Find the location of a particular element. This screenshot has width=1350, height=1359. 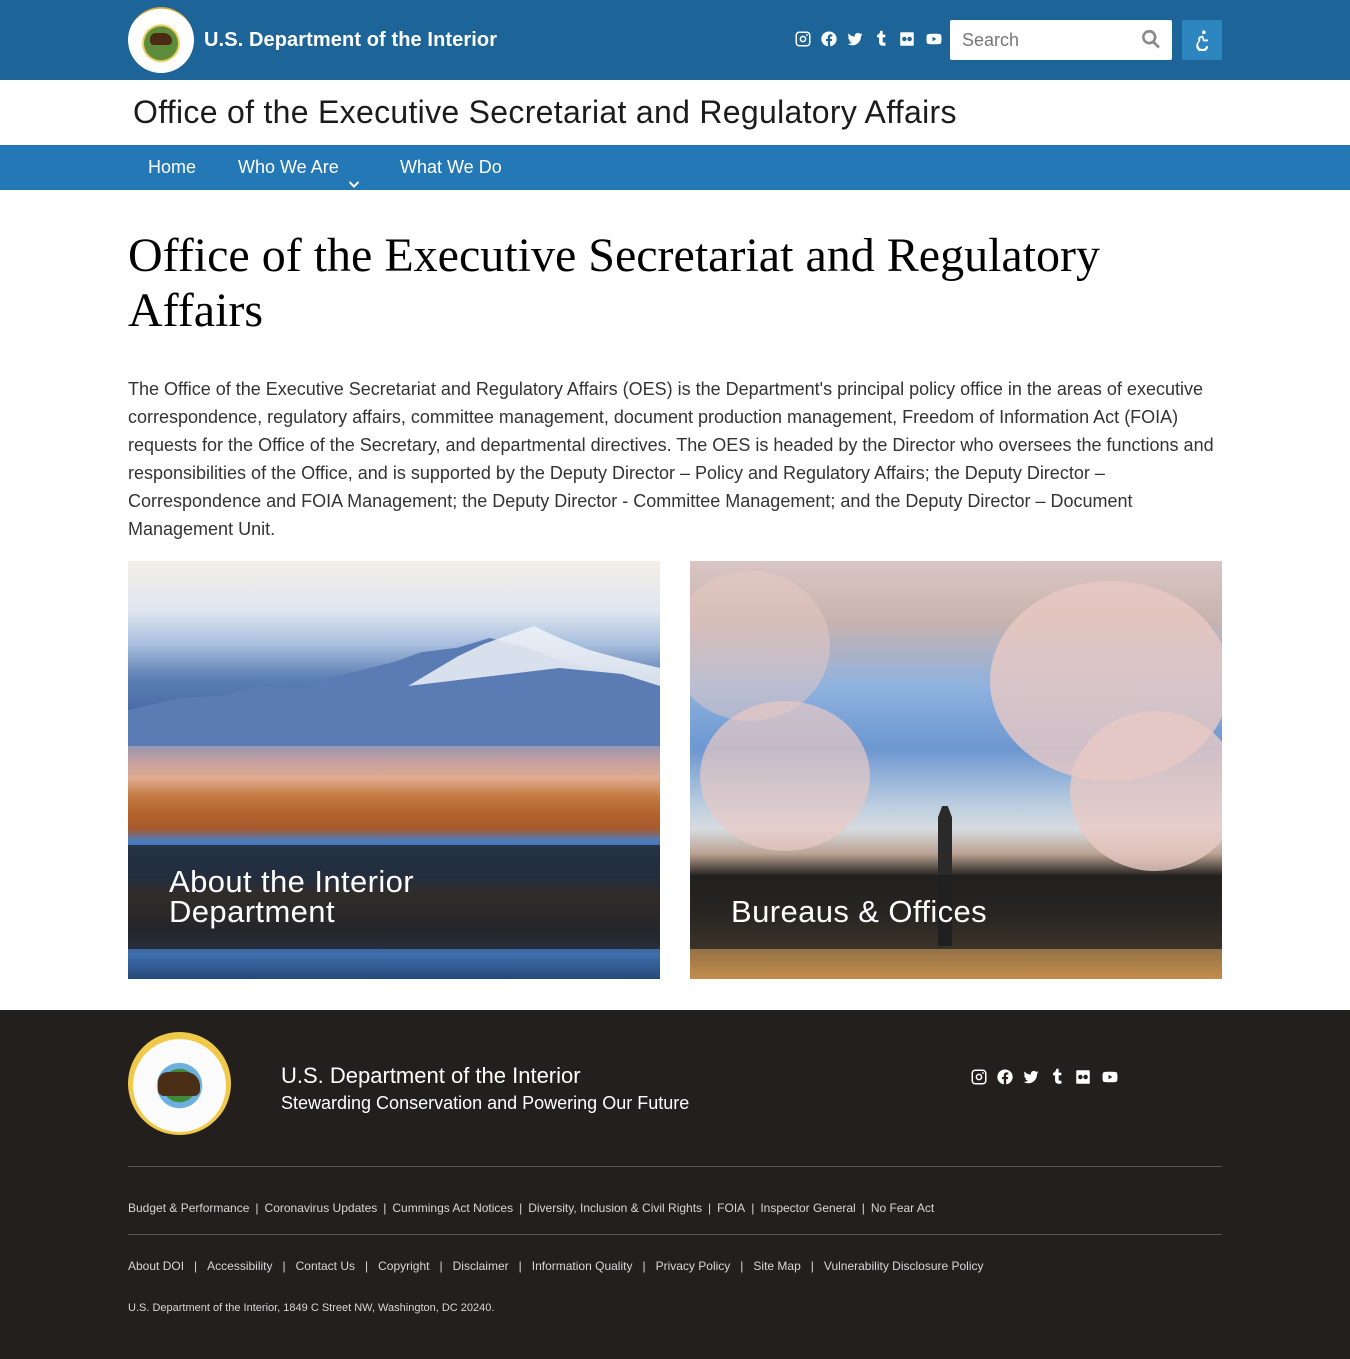

nav-item-label: What We Do is located at coordinates (451, 167).